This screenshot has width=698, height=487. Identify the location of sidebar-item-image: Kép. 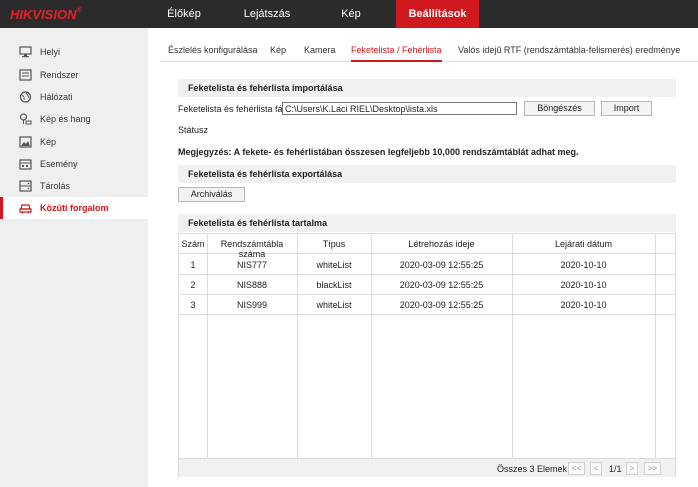
(74, 142).